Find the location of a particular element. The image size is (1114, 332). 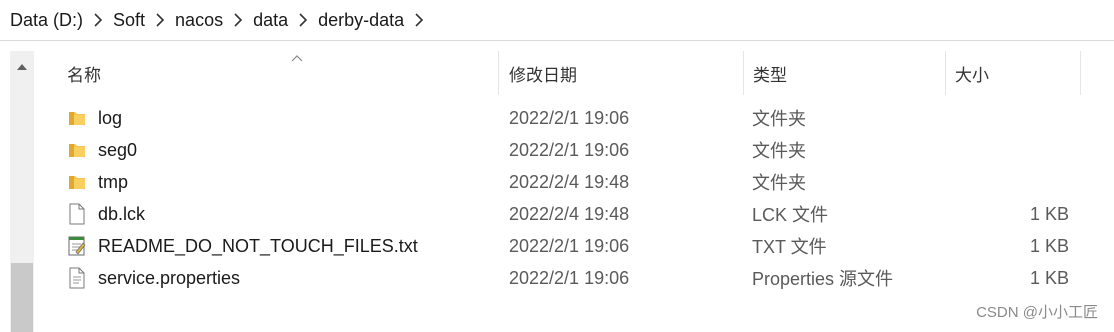

column-header-type: 类型 is located at coordinates (845, 73).